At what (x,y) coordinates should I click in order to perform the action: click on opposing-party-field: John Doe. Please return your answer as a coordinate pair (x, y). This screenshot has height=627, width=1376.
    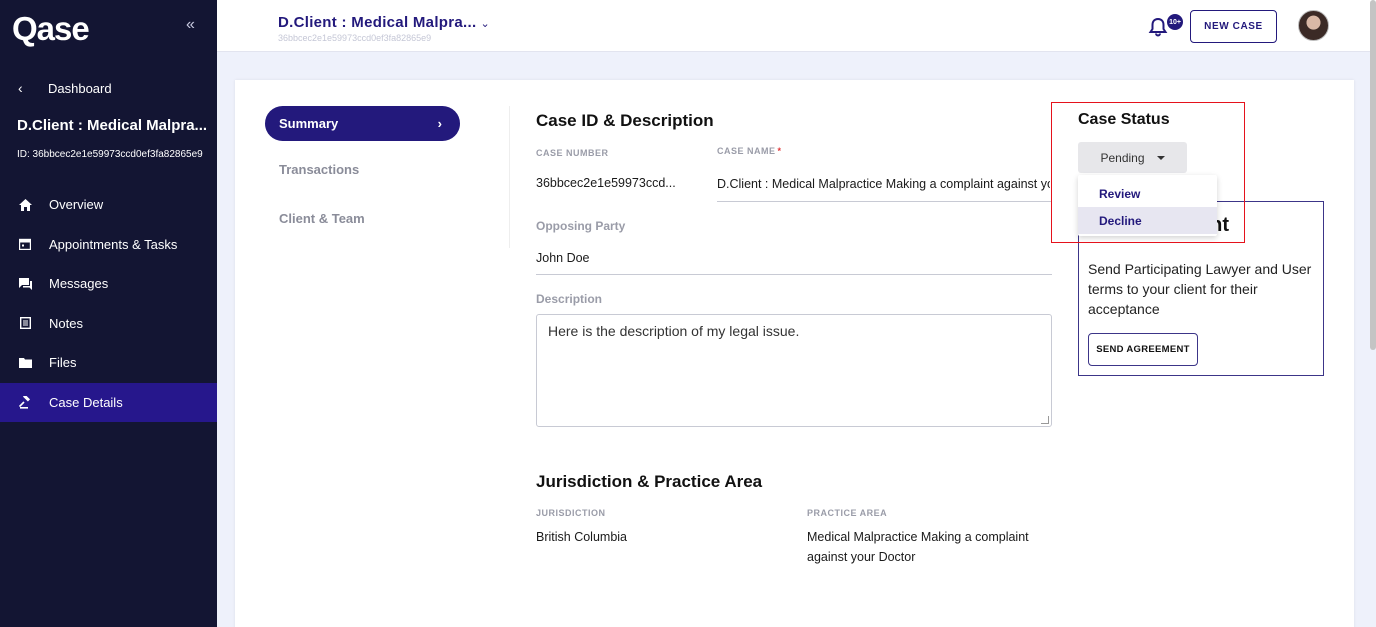
    Looking at the image, I should click on (563, 258).